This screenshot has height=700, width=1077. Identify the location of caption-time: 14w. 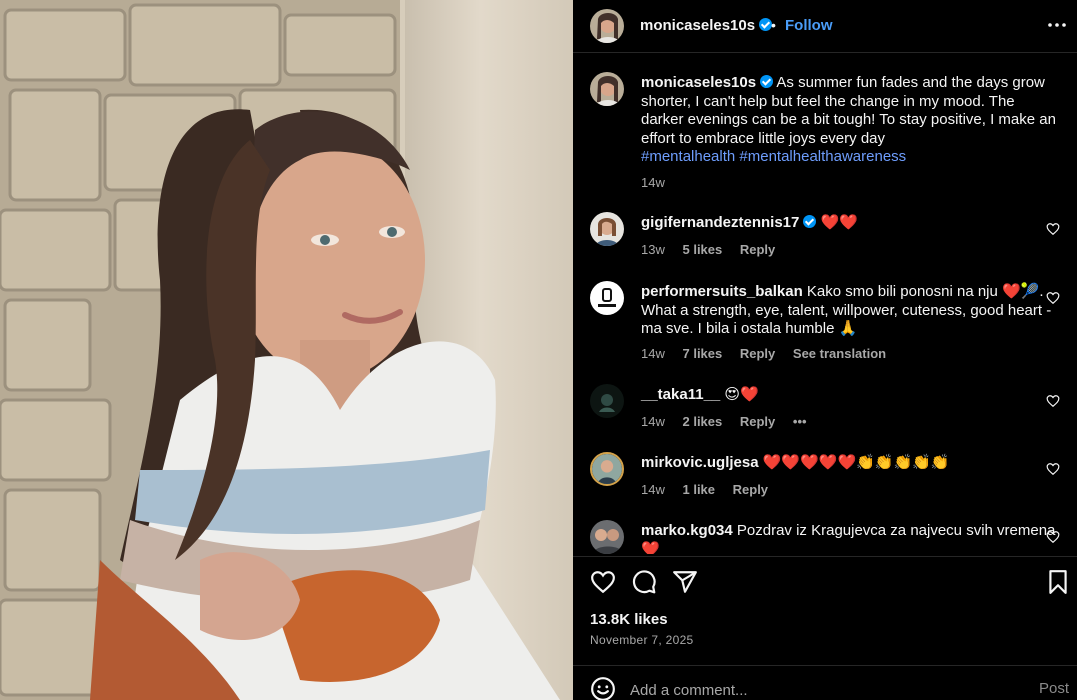
(653, 182).